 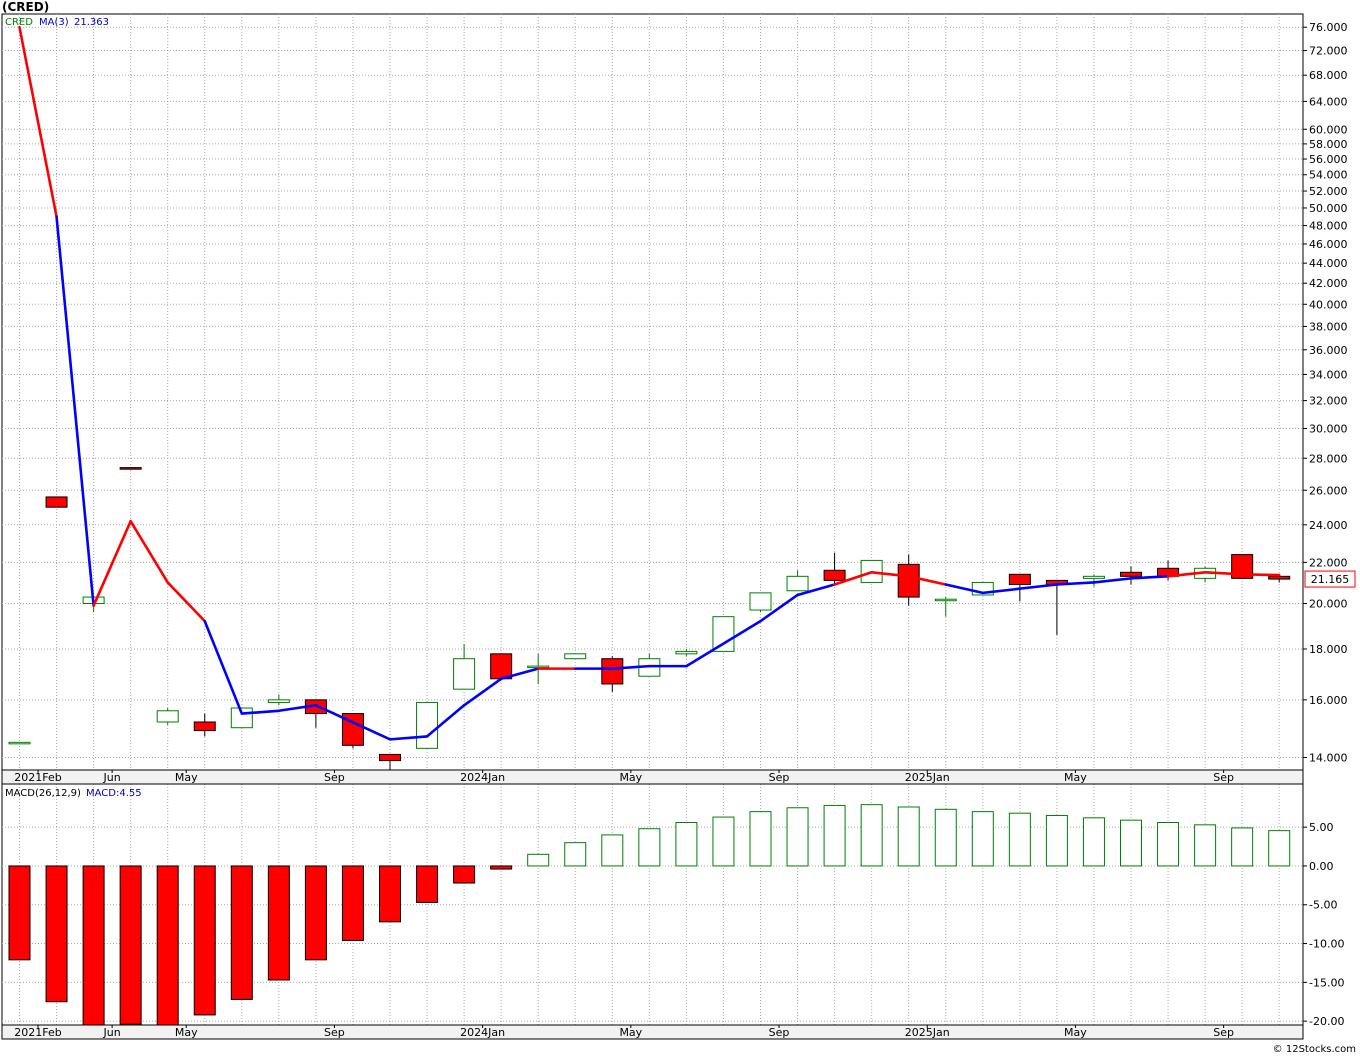 I want to click on macd-legend: MACD(26,12,9) MACD:4.55, so click(x=73, y=793).